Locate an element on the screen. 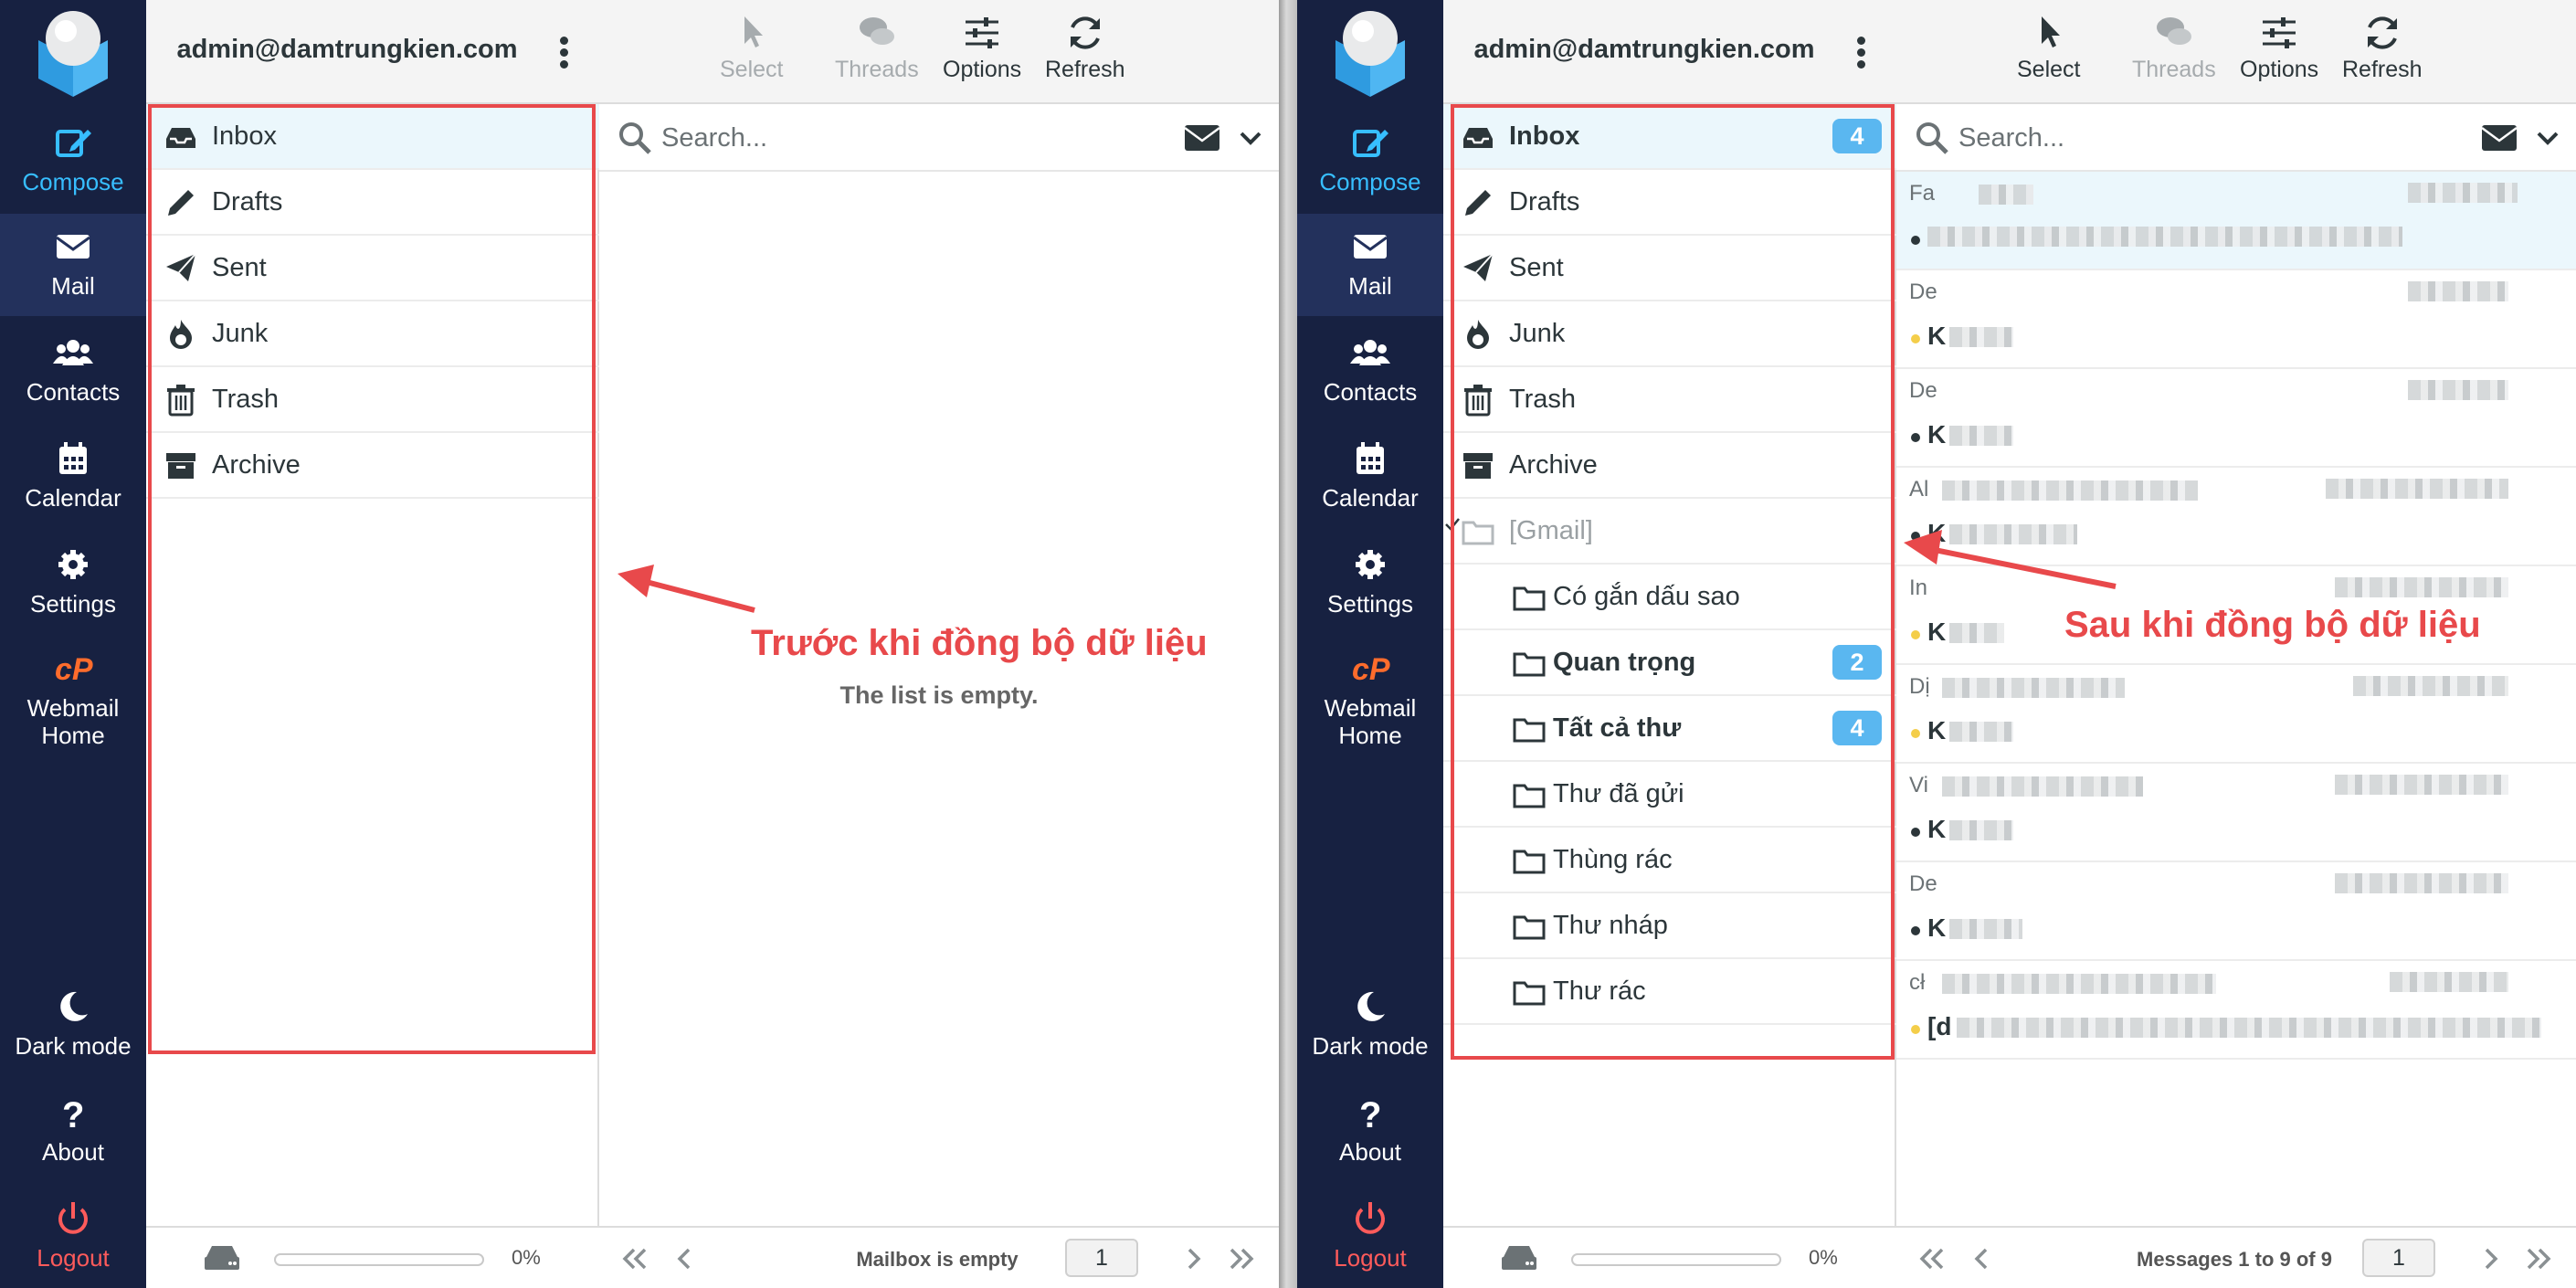  nav-label: Webmail Home is located at coordinates (1370, 721).